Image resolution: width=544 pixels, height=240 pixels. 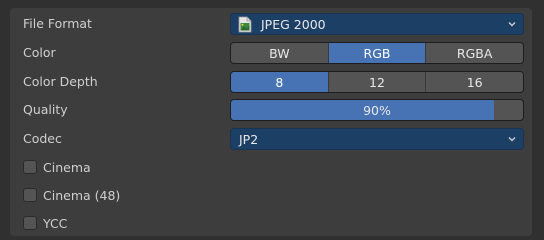 What do you see at coordinates (67, 167) in the screenshot?
I see `cinema-label: Cinema` at bounding box center [67, 167].